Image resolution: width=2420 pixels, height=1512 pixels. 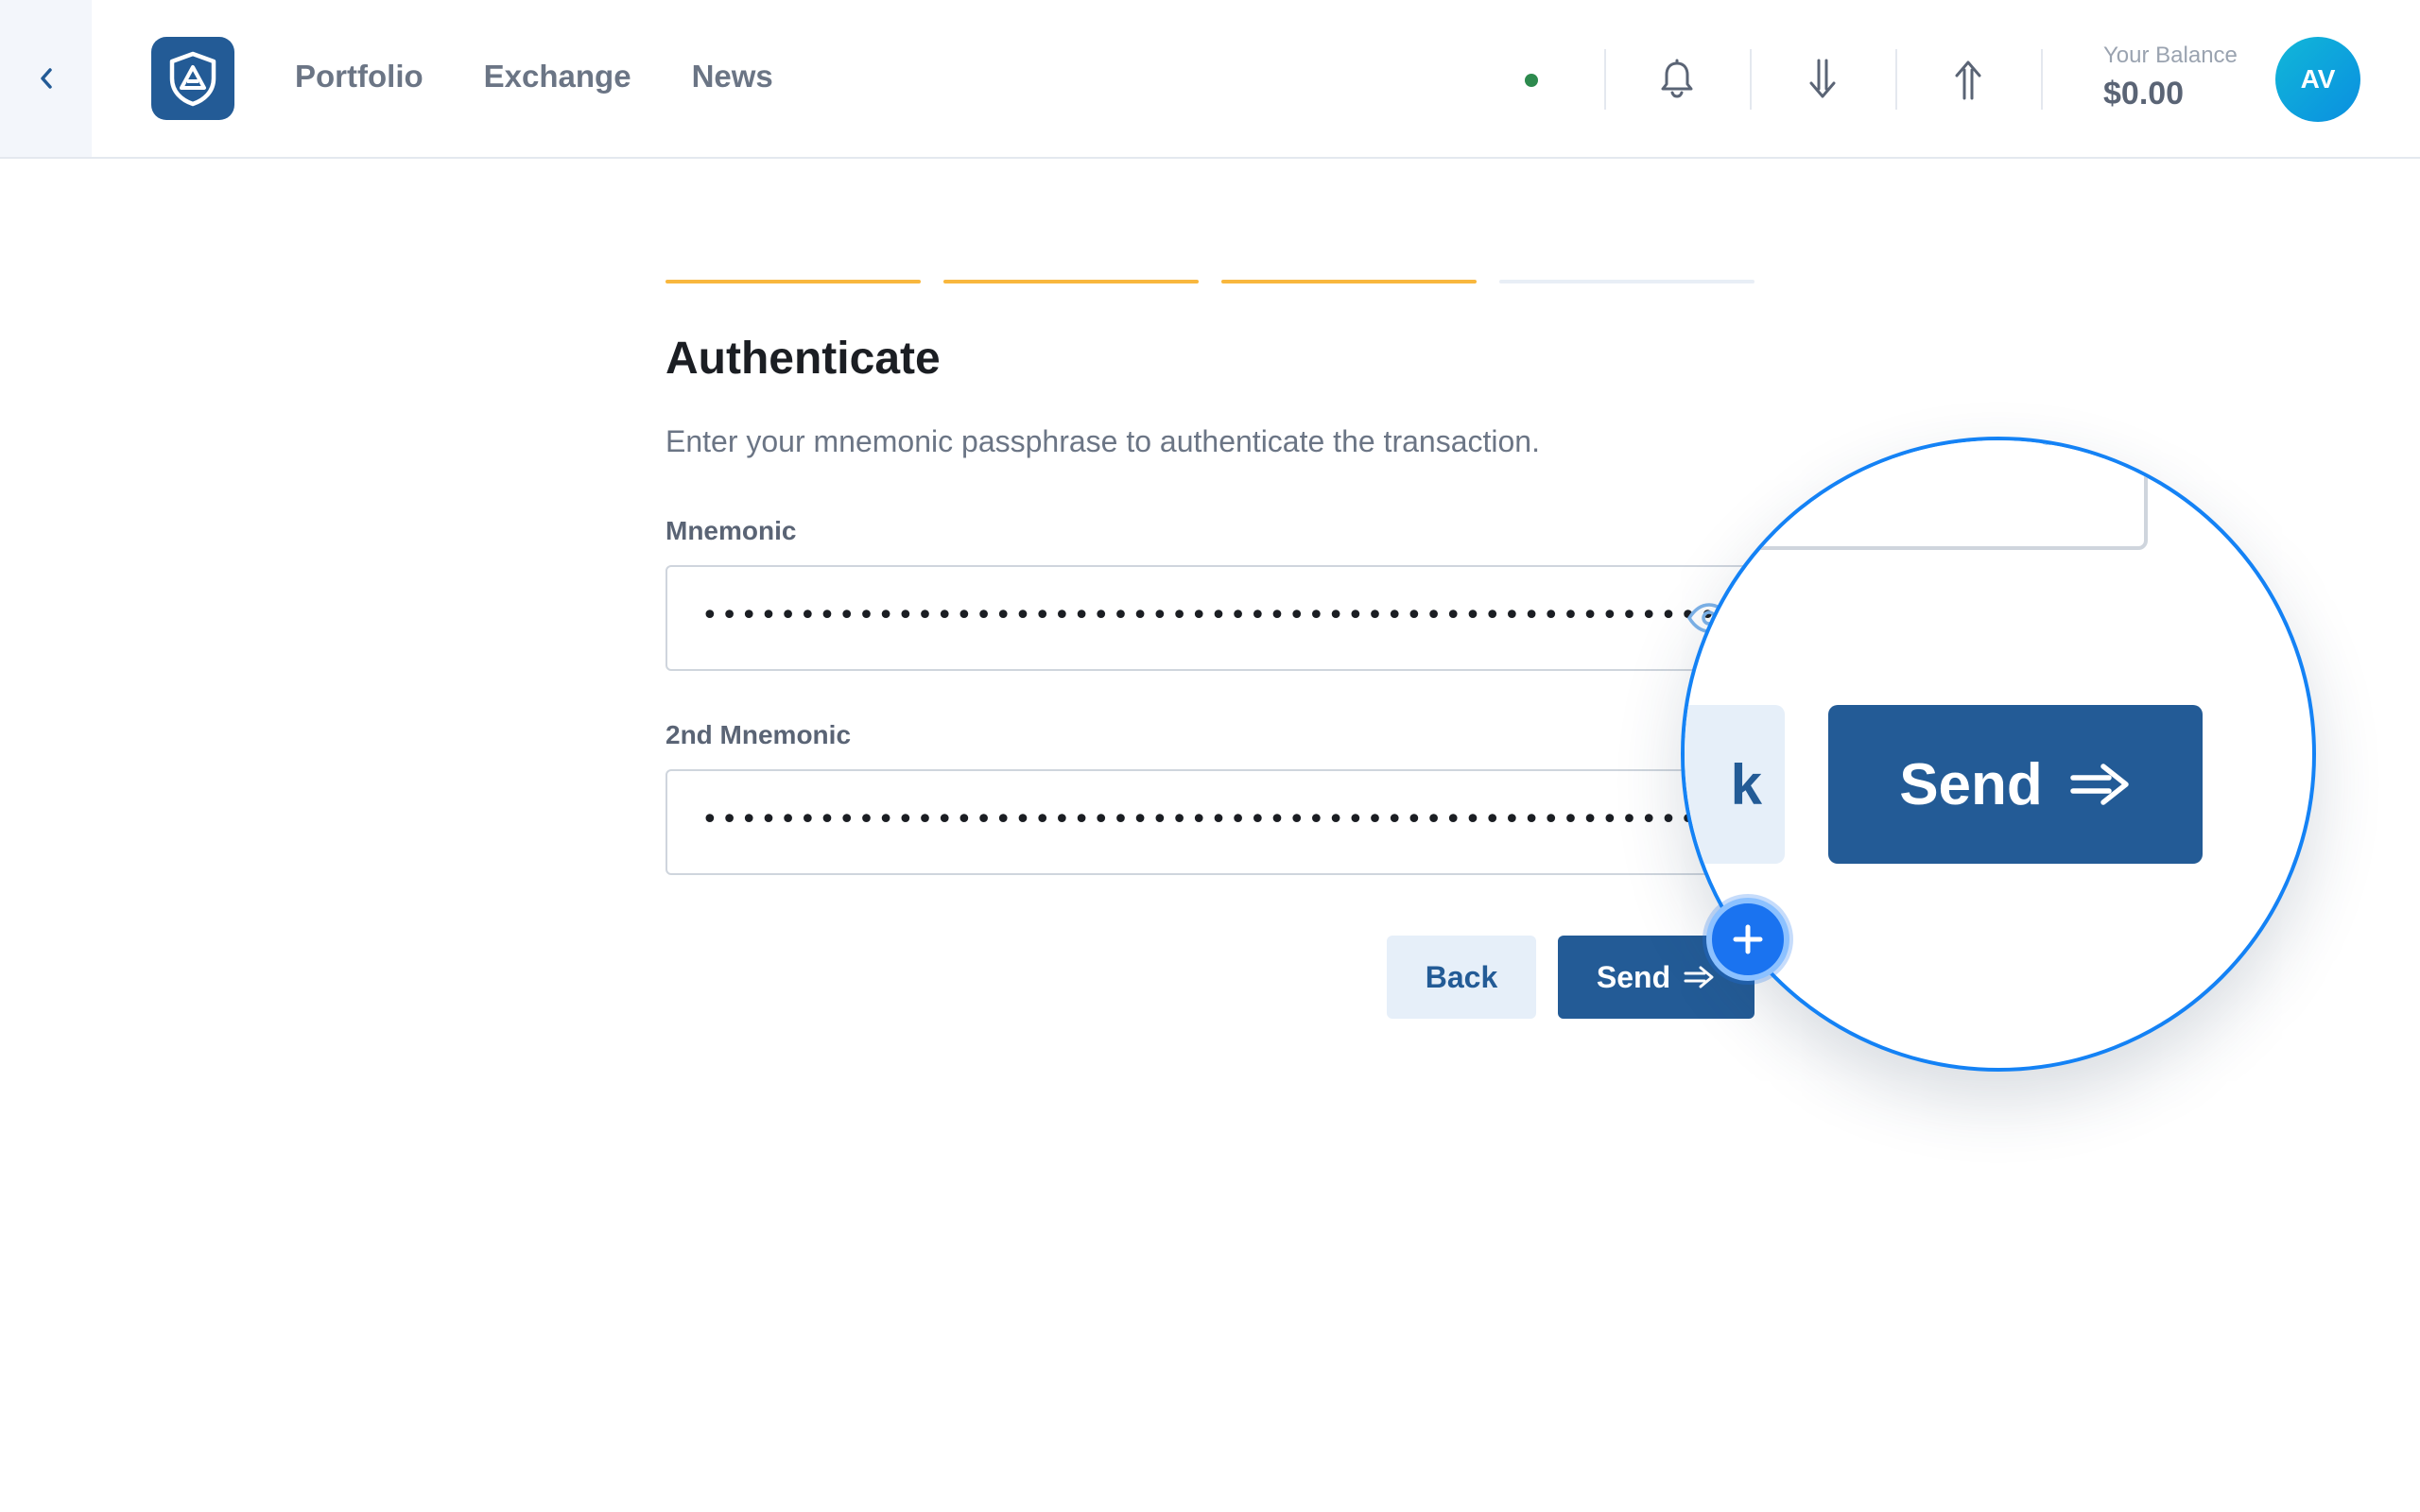 I want to click on send-nav-button, so click(x=1968, y=79).